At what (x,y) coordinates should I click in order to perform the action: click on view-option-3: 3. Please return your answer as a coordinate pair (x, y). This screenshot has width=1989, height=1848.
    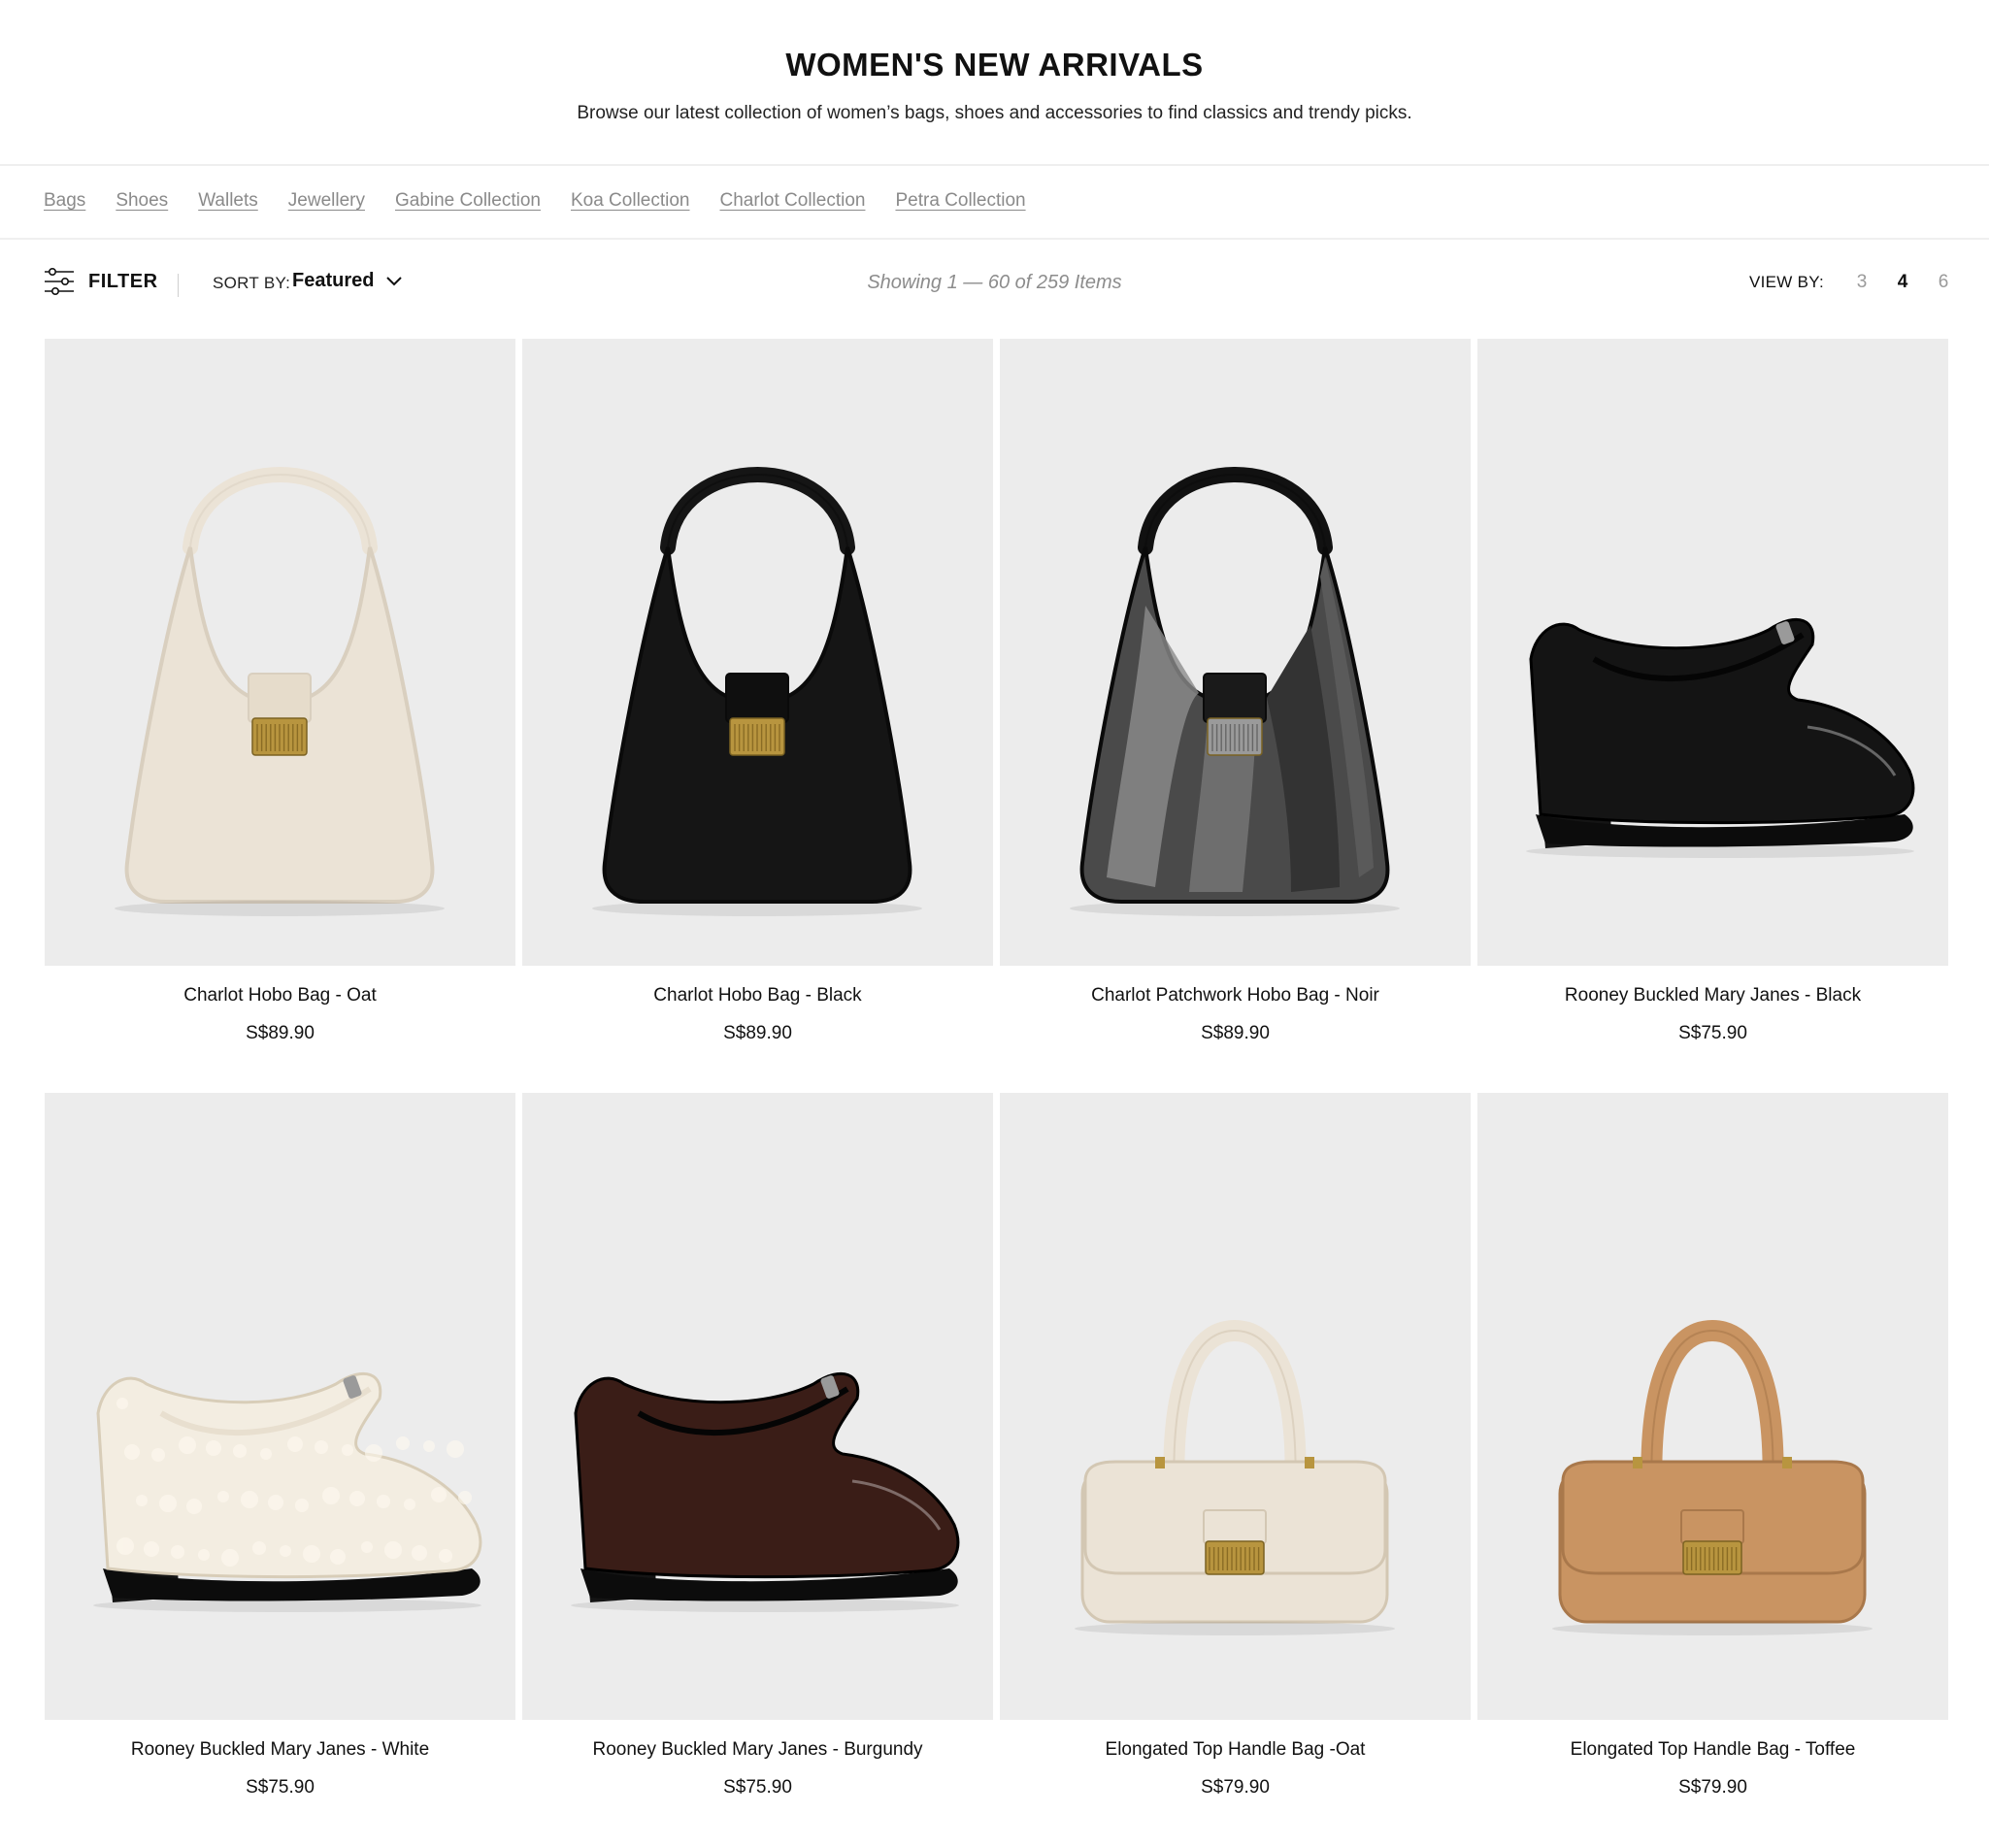
    Looking at the image, I should click on (1861, 282).